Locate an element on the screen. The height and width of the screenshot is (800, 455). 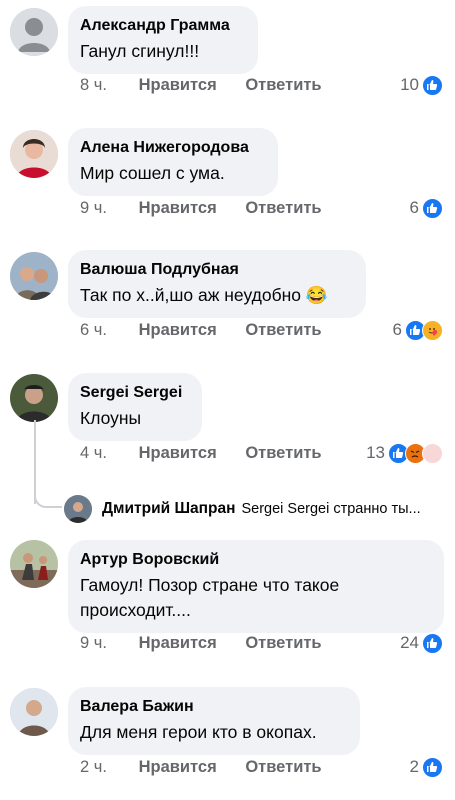
comment-author: Александр Грамма is located at coordinates (162, 25).